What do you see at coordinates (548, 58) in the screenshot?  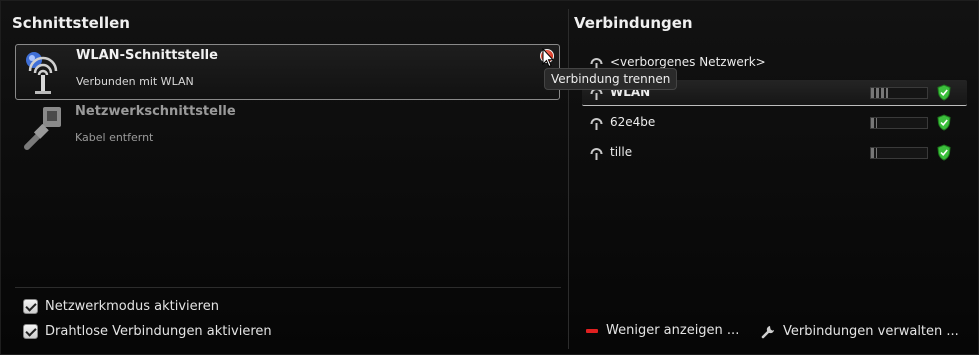 I see `mouse-cursor-icon` at bounding box center [548, 58].